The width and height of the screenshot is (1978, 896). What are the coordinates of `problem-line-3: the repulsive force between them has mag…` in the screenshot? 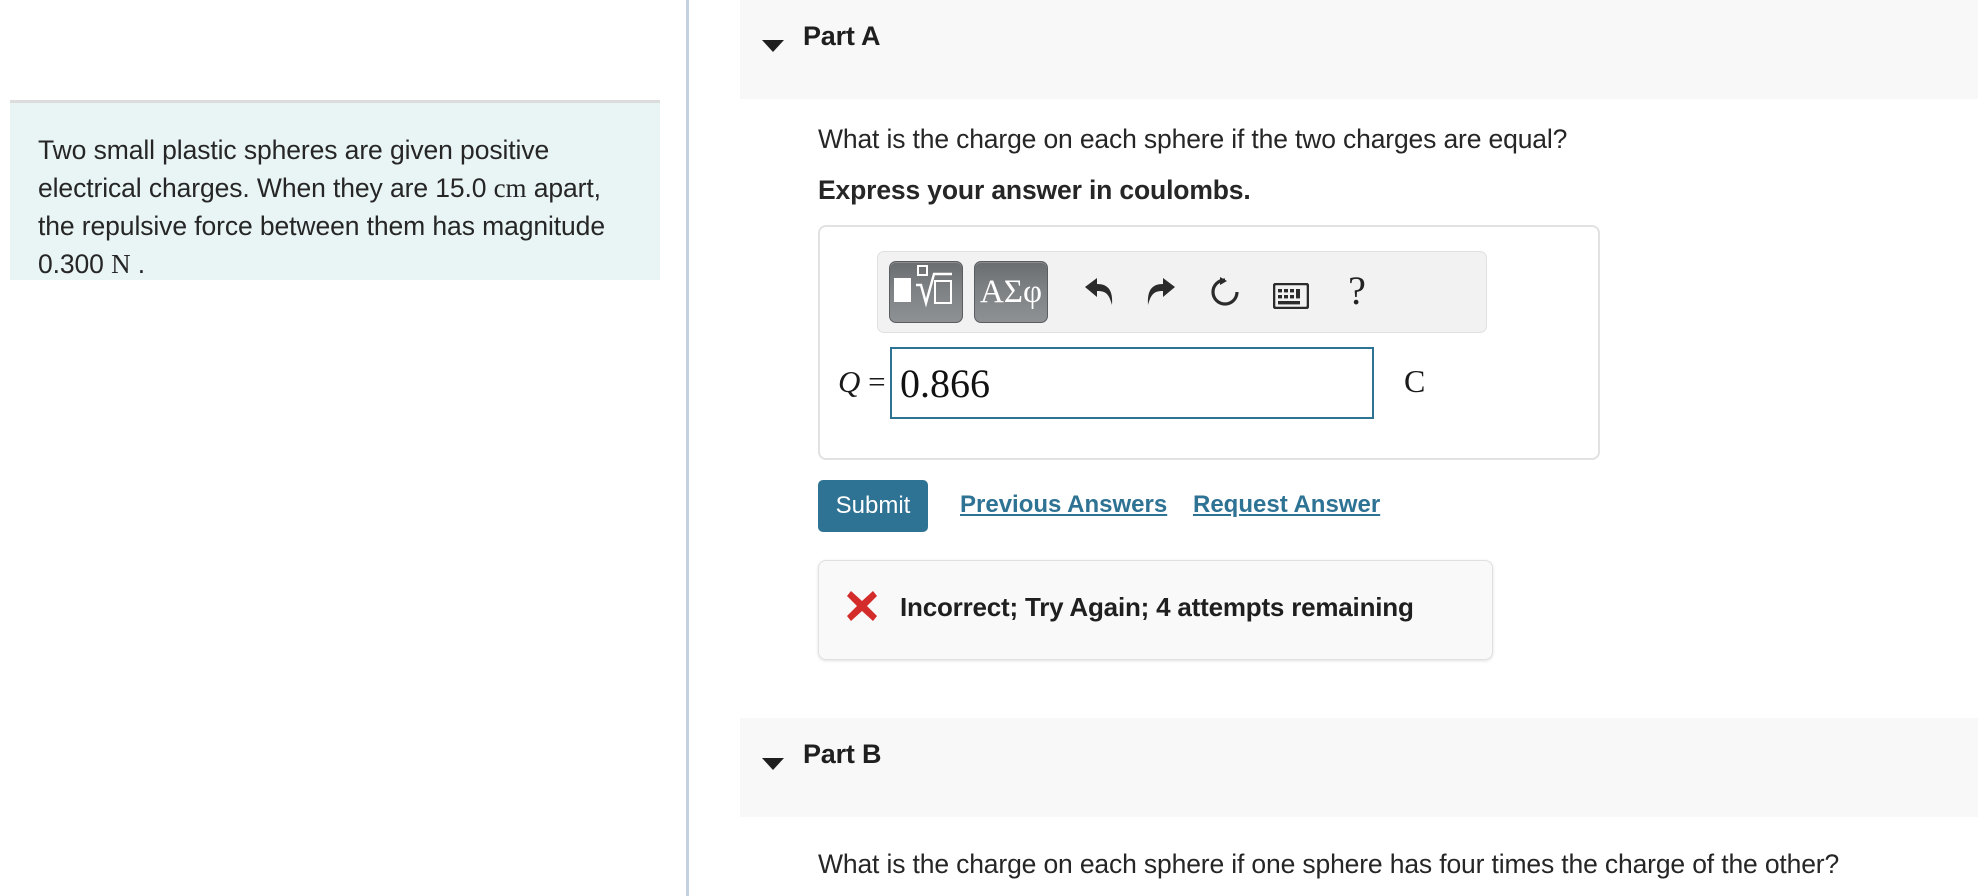 It's located at (321, 226).